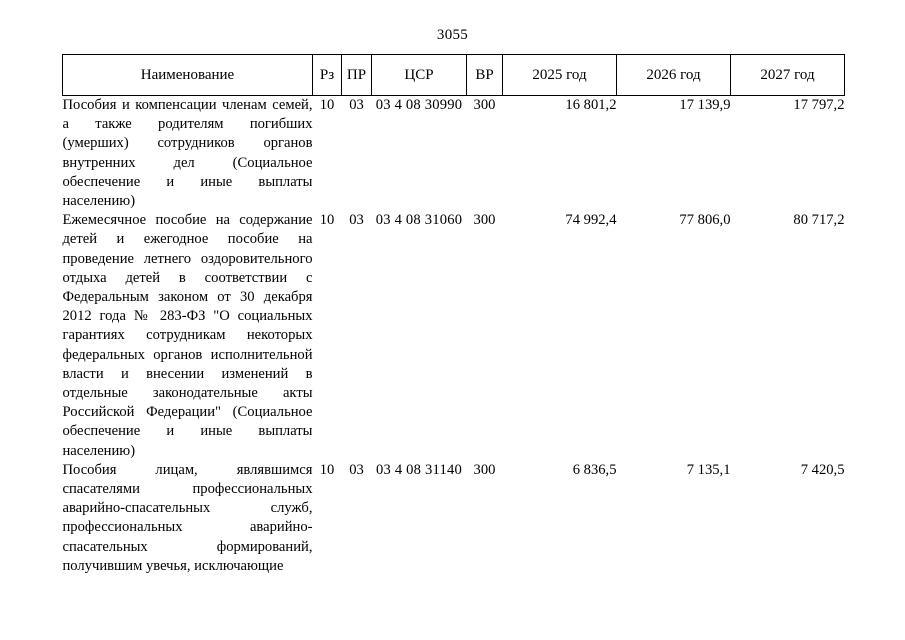  I want to click on column-header-csr: ЦСР, so click(419, 75).